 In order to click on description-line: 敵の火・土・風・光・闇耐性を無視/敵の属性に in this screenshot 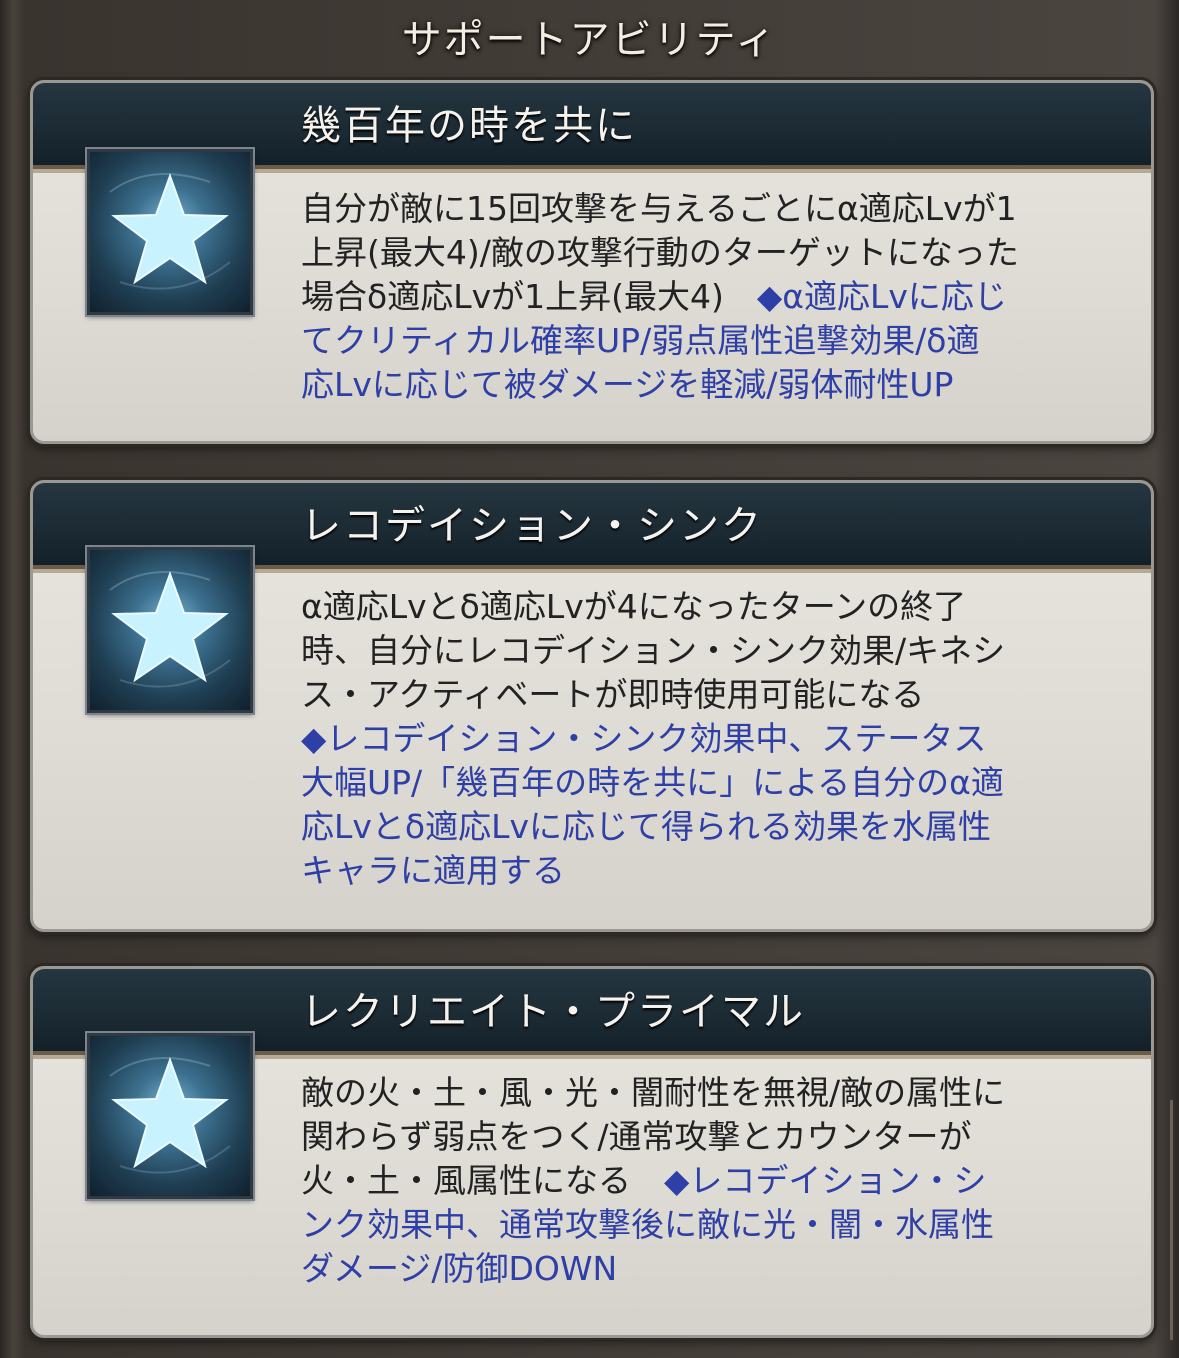, I will do `click(711, 1093)`.